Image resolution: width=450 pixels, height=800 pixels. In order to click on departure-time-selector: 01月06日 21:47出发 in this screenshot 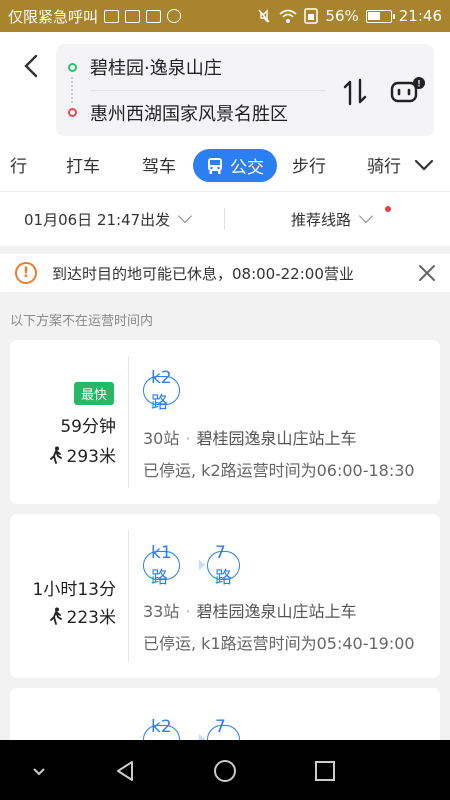, I will do `click(108, 219)`.